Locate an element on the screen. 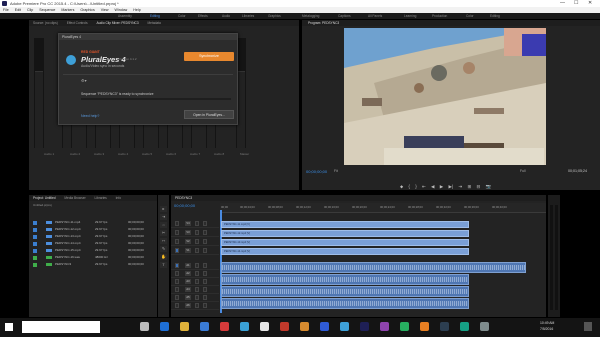  project-item: PEDSYNC-12.mp4 29.97 fps 00;00;00;00 is located at coordinates (92, 229).